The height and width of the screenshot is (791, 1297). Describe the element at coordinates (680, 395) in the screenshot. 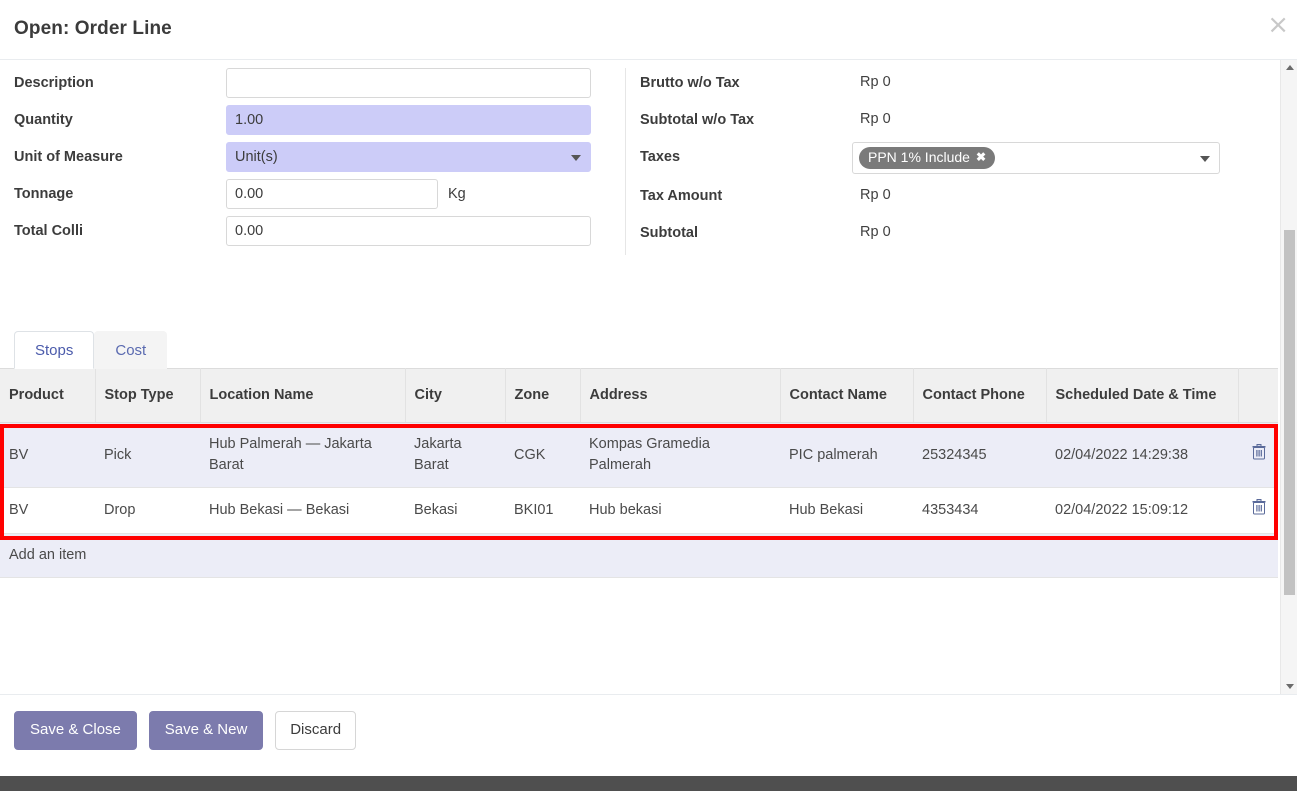

I see `column-header-address: Address` at that location.